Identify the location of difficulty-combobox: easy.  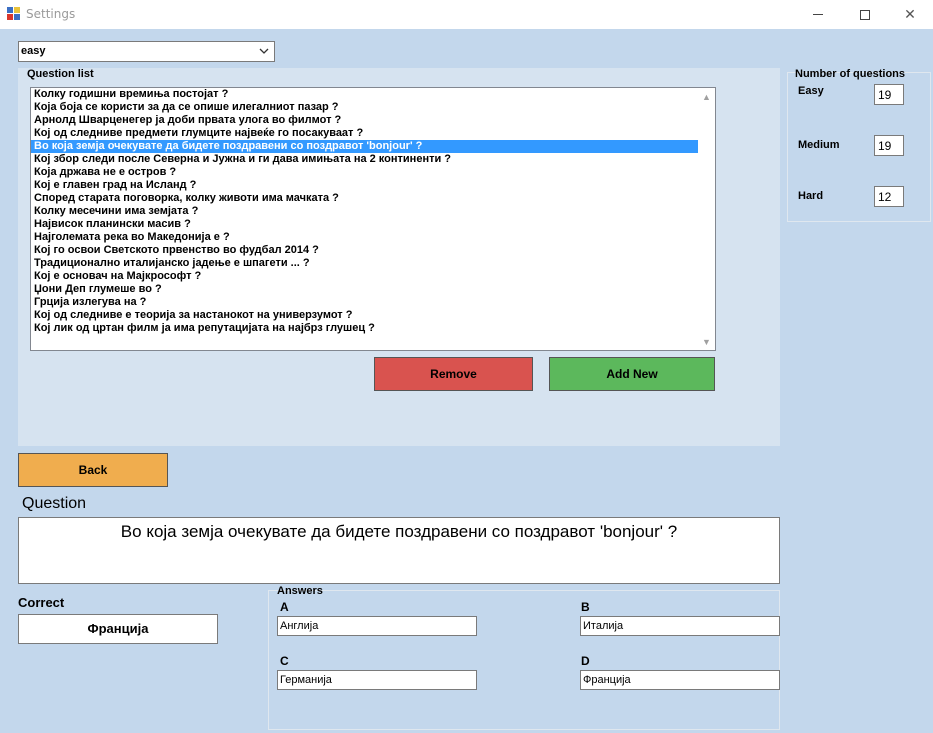
(146, 51).